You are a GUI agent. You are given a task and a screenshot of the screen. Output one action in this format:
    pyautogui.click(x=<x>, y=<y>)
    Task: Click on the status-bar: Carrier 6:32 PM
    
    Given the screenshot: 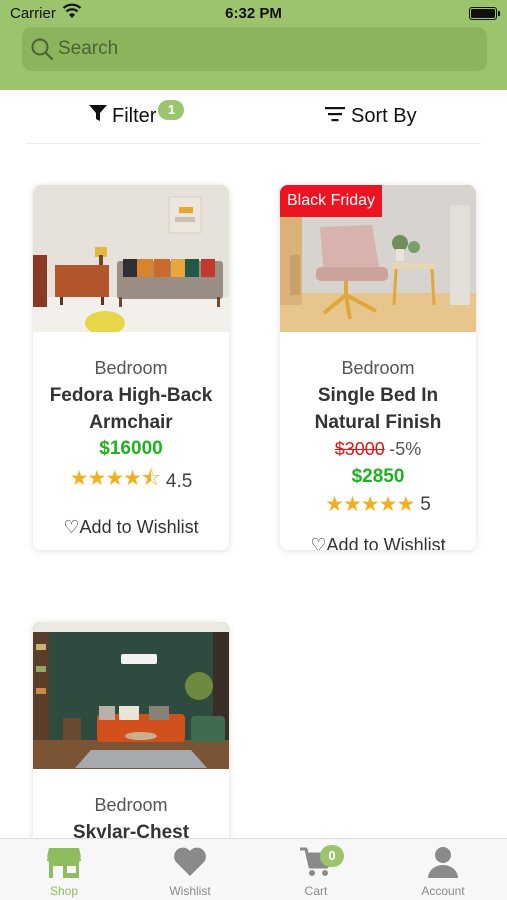 What is the action you would take?
    pyautogui.click(x=253, y=13)
    